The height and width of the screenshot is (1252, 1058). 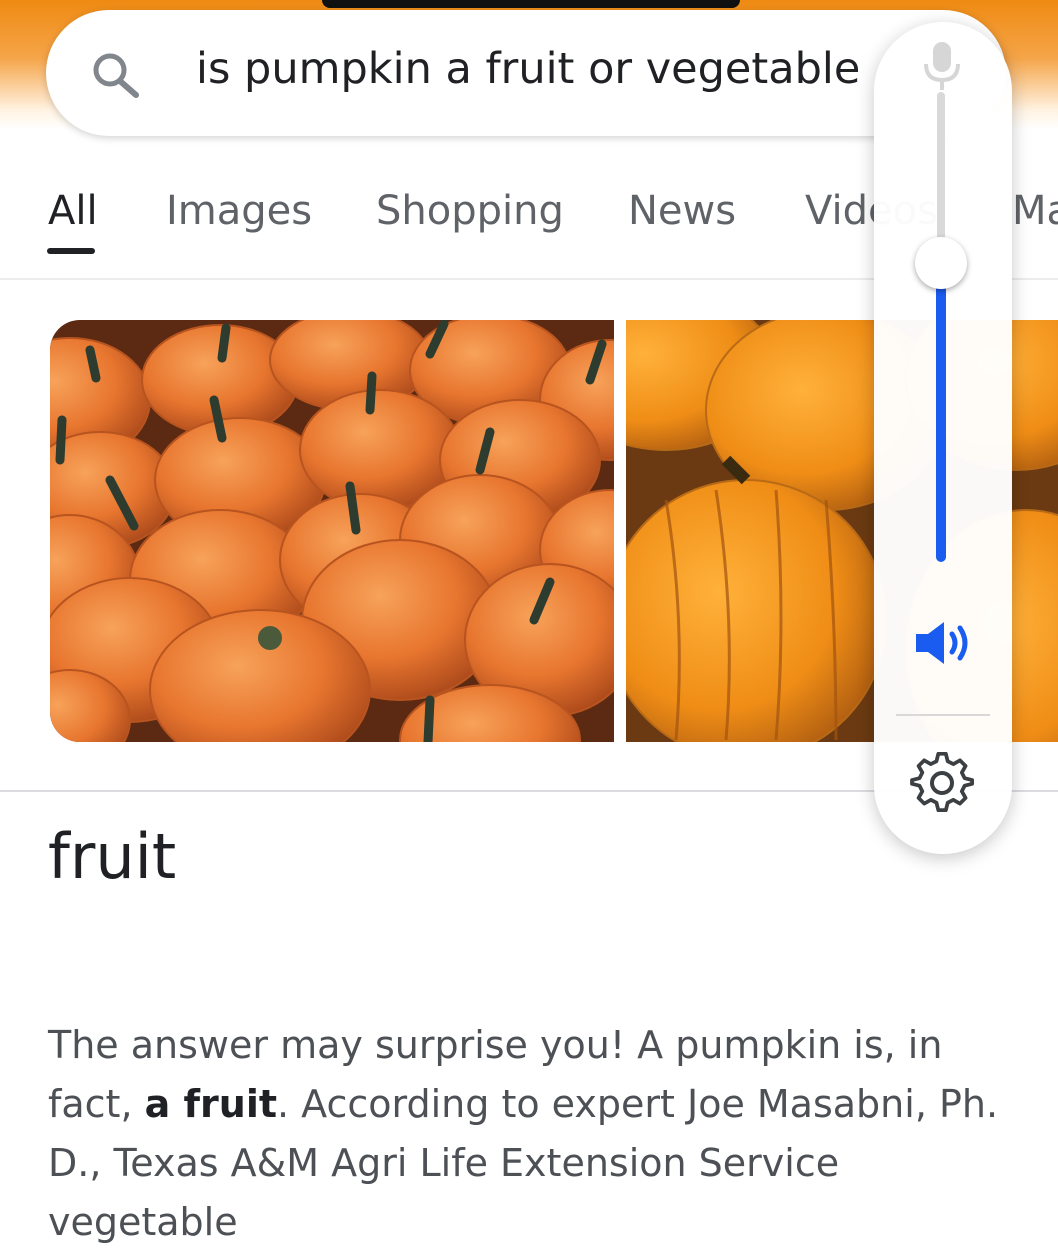 What do you see at coordinates (682, 211) in the screenshot?
I see `tab-news: News` at bounding box center [682, 211].